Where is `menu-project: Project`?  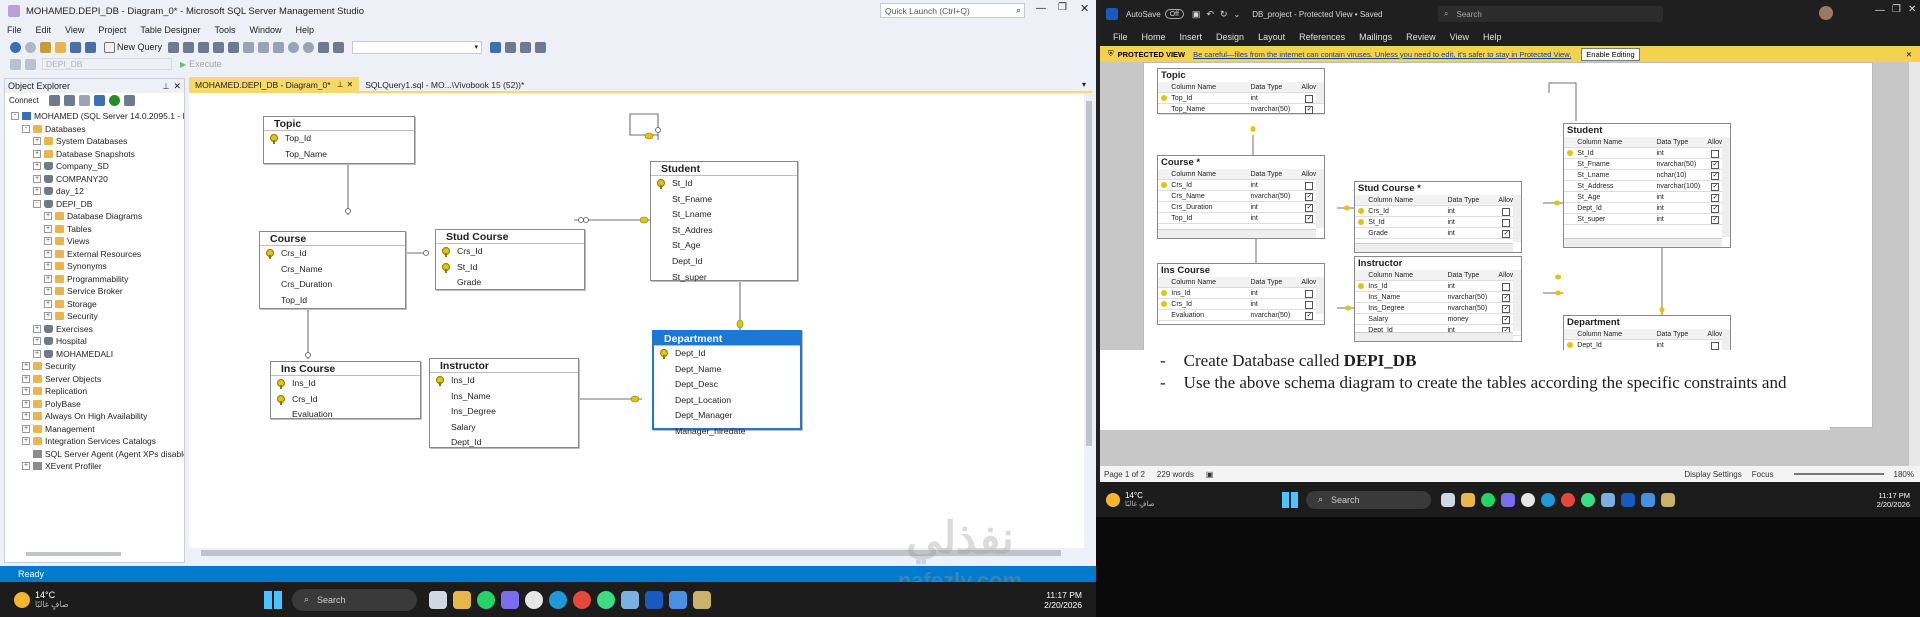
menu-project: Project is located at coordinates (112, 30).